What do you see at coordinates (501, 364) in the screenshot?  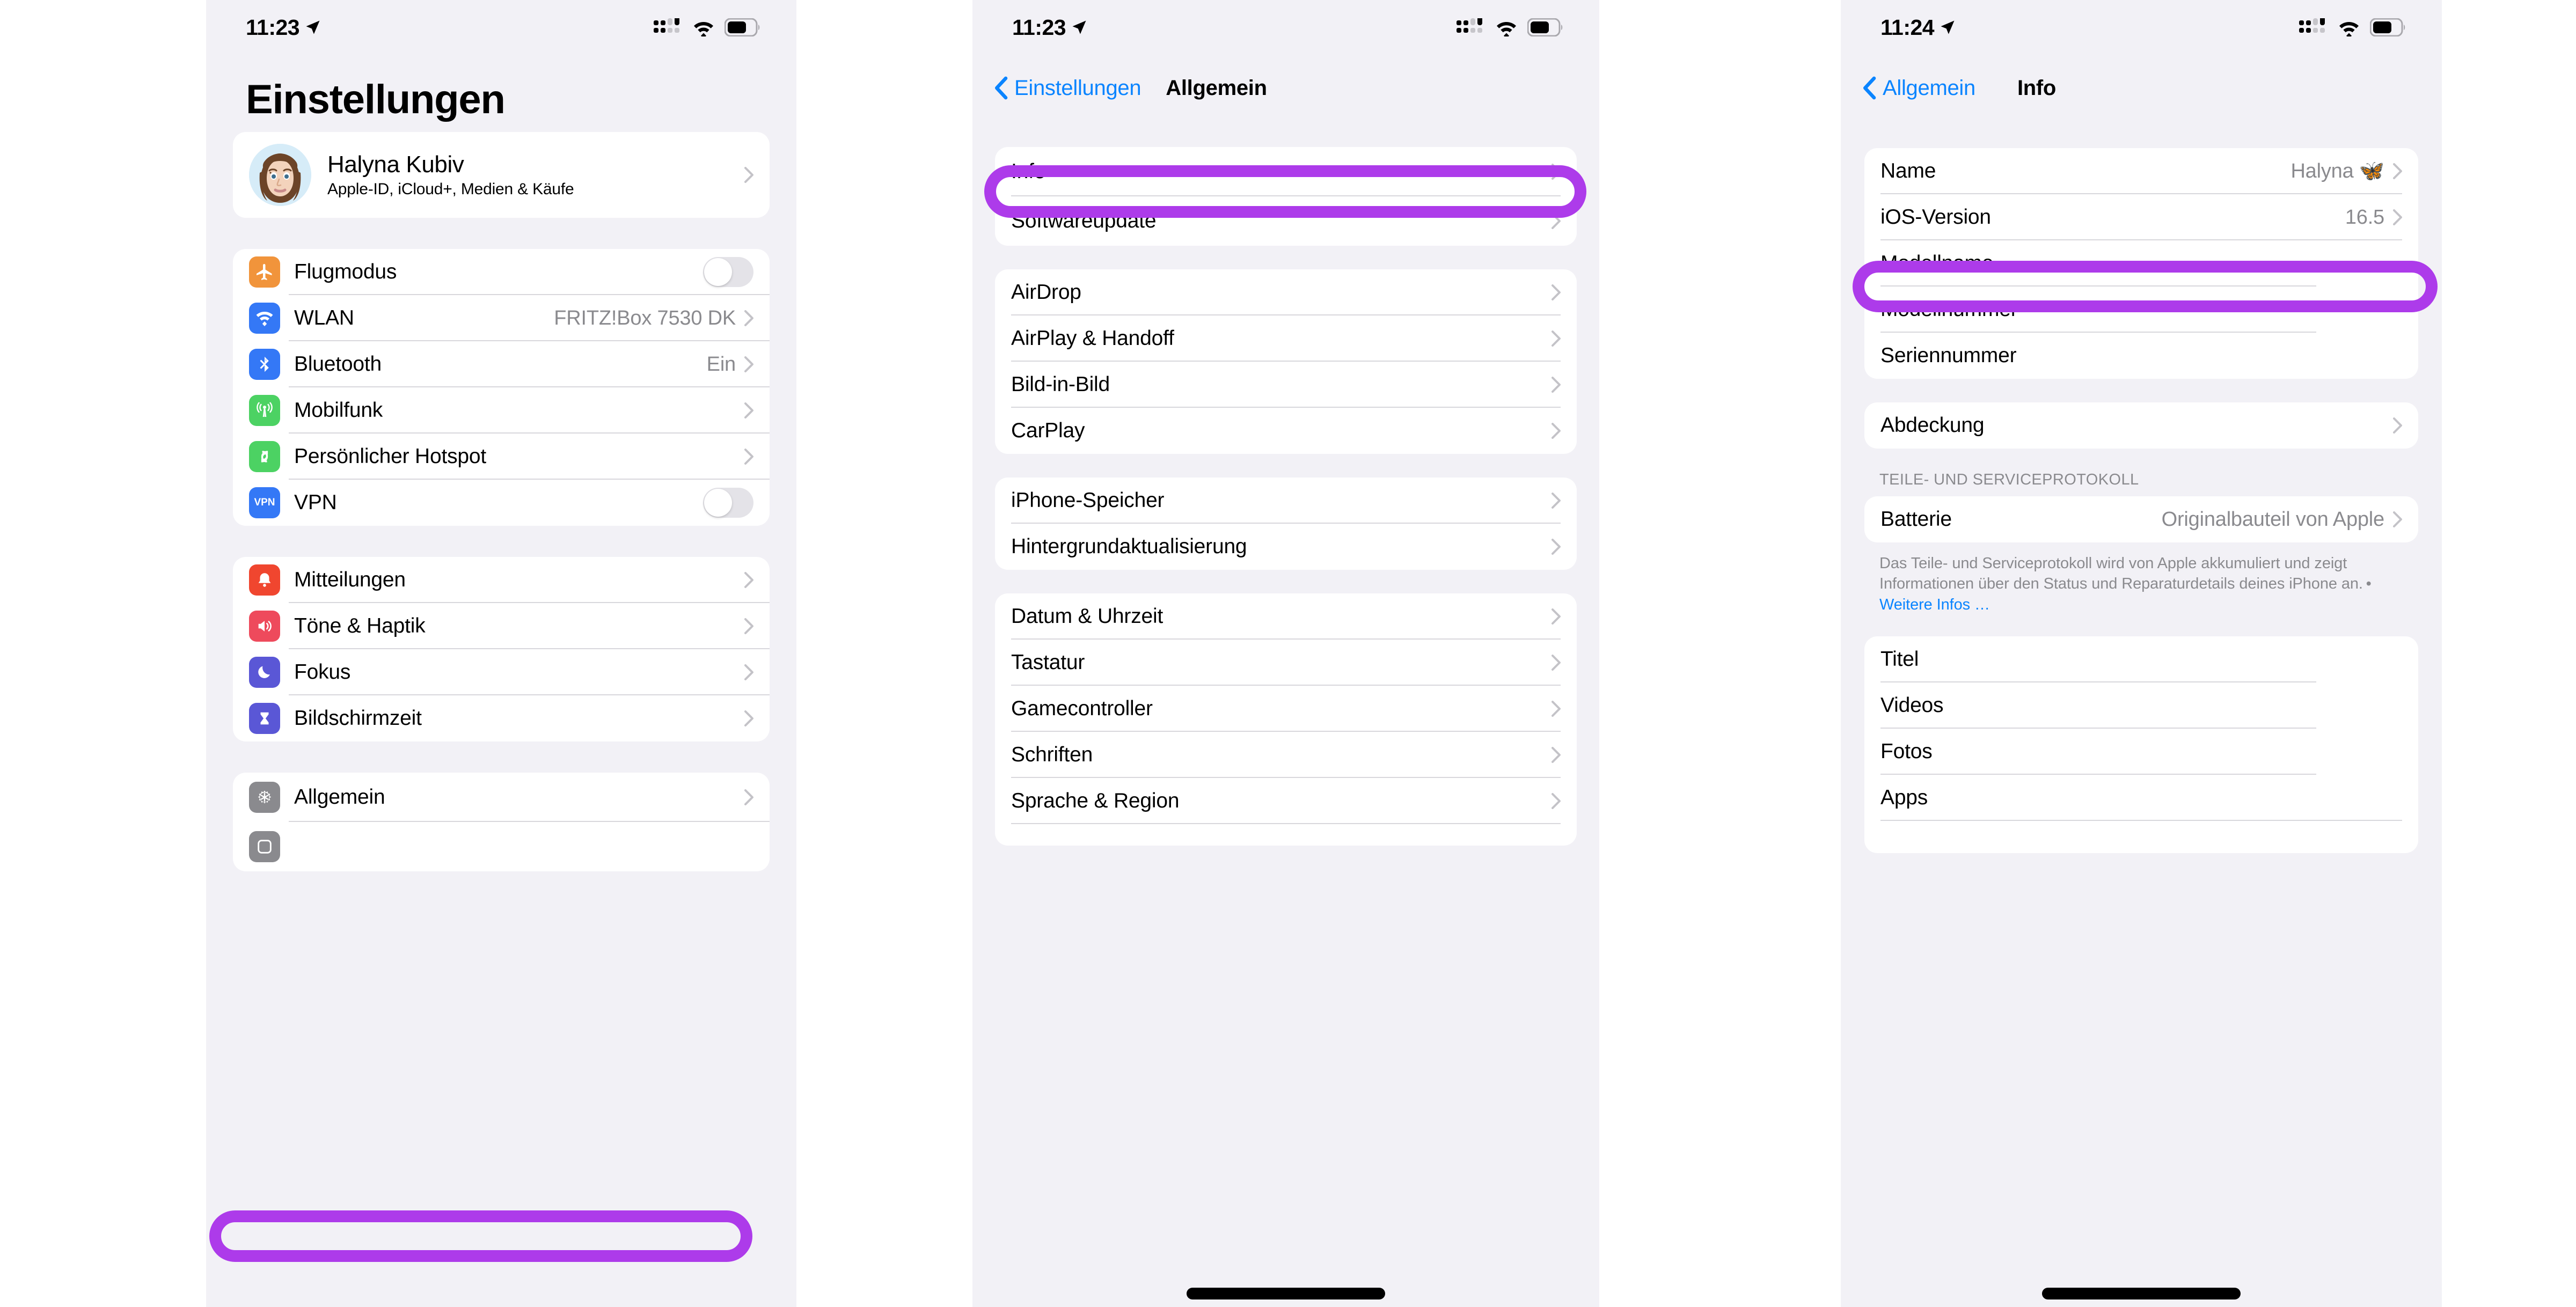 I see `settings-row-bluetooth: Bluetooth Ein` at bounding box center [501, 364].